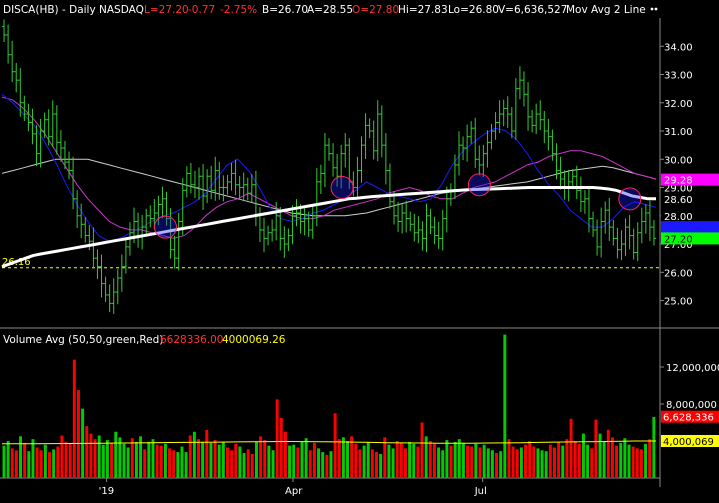 Image resolution: width=719 pixels, height=503 pixels. What do you see at coordinates (330, 10) in the screenshot?
I see `header-ask: A=28.55` at bounding box center [330, 10].